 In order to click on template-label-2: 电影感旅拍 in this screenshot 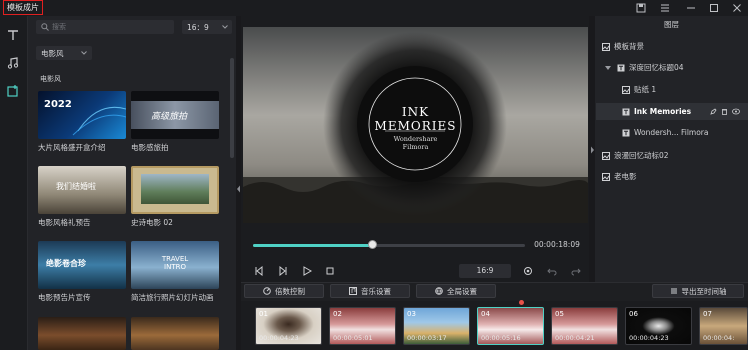, I will do `click(150, 147)`.